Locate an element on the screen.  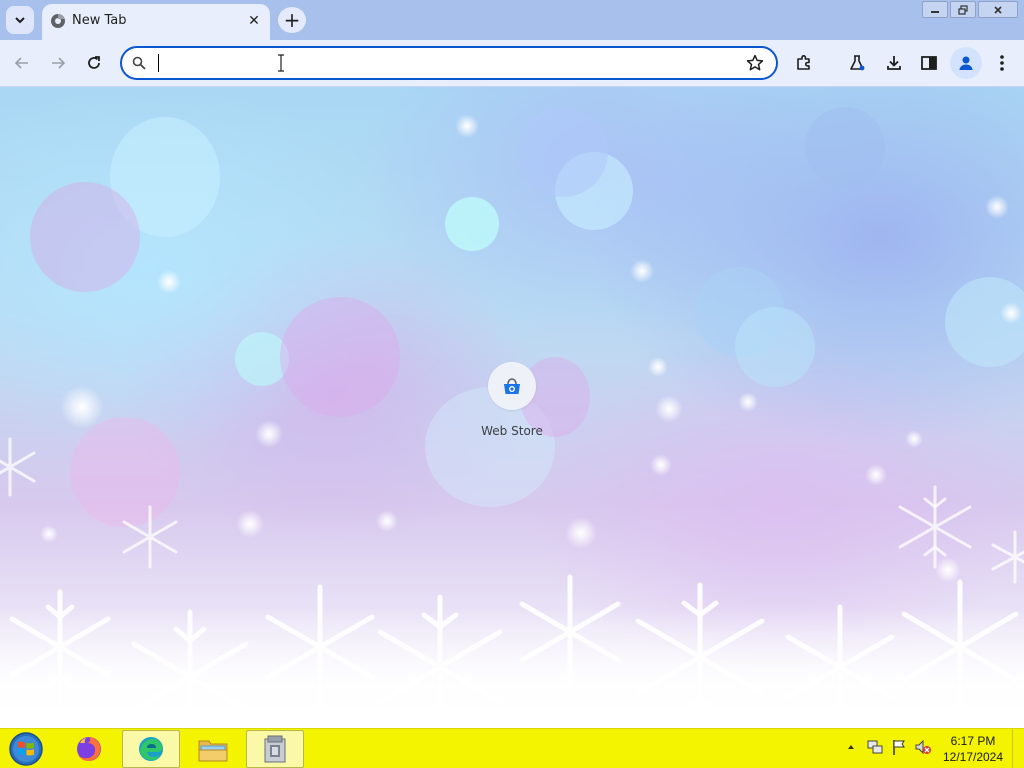
forward-button is located at coordinates (58, 63).